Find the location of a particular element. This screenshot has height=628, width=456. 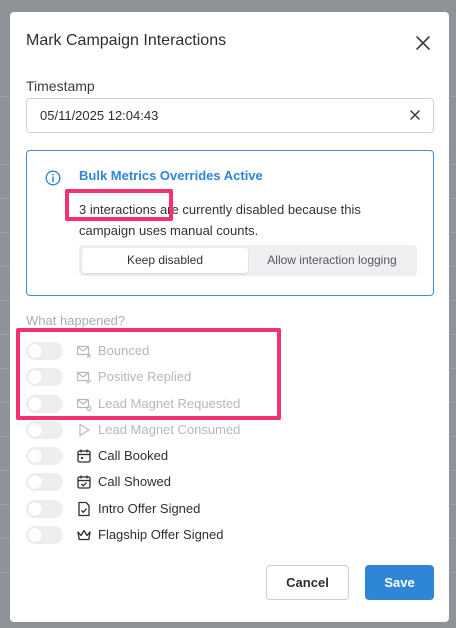

interaction-row-flagship-offer-signed: Flagship Offer Signed is located at coordinates (216, 535).